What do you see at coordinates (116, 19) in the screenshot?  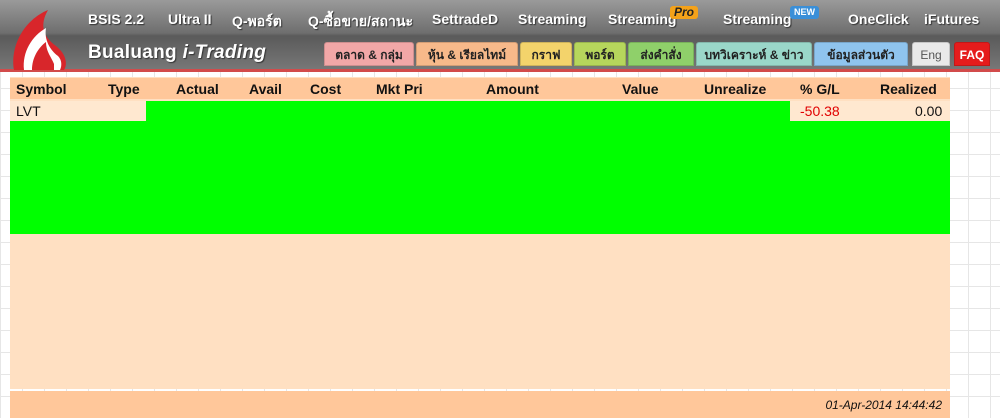 I see `nav-bsis: BSIS 2.2` at bounding box center [116, 19].